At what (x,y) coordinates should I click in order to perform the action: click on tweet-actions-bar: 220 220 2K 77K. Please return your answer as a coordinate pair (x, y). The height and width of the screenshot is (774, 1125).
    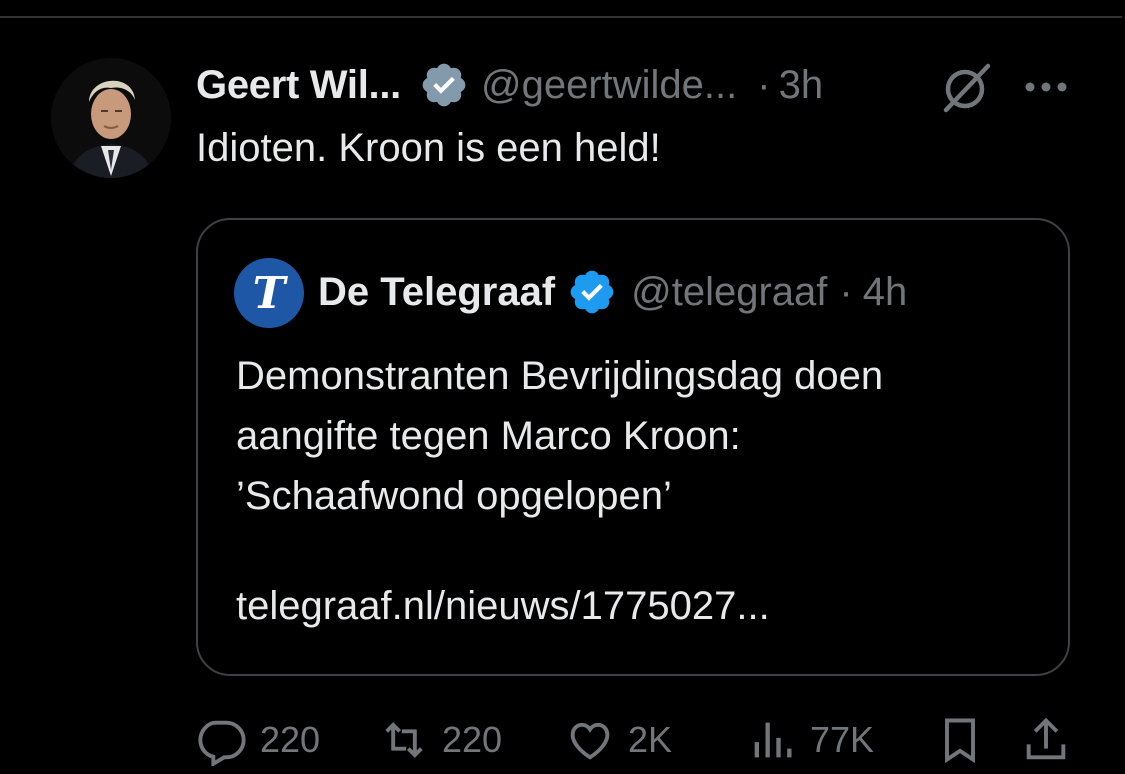
    Looking at the image, I should click on (636, 744).